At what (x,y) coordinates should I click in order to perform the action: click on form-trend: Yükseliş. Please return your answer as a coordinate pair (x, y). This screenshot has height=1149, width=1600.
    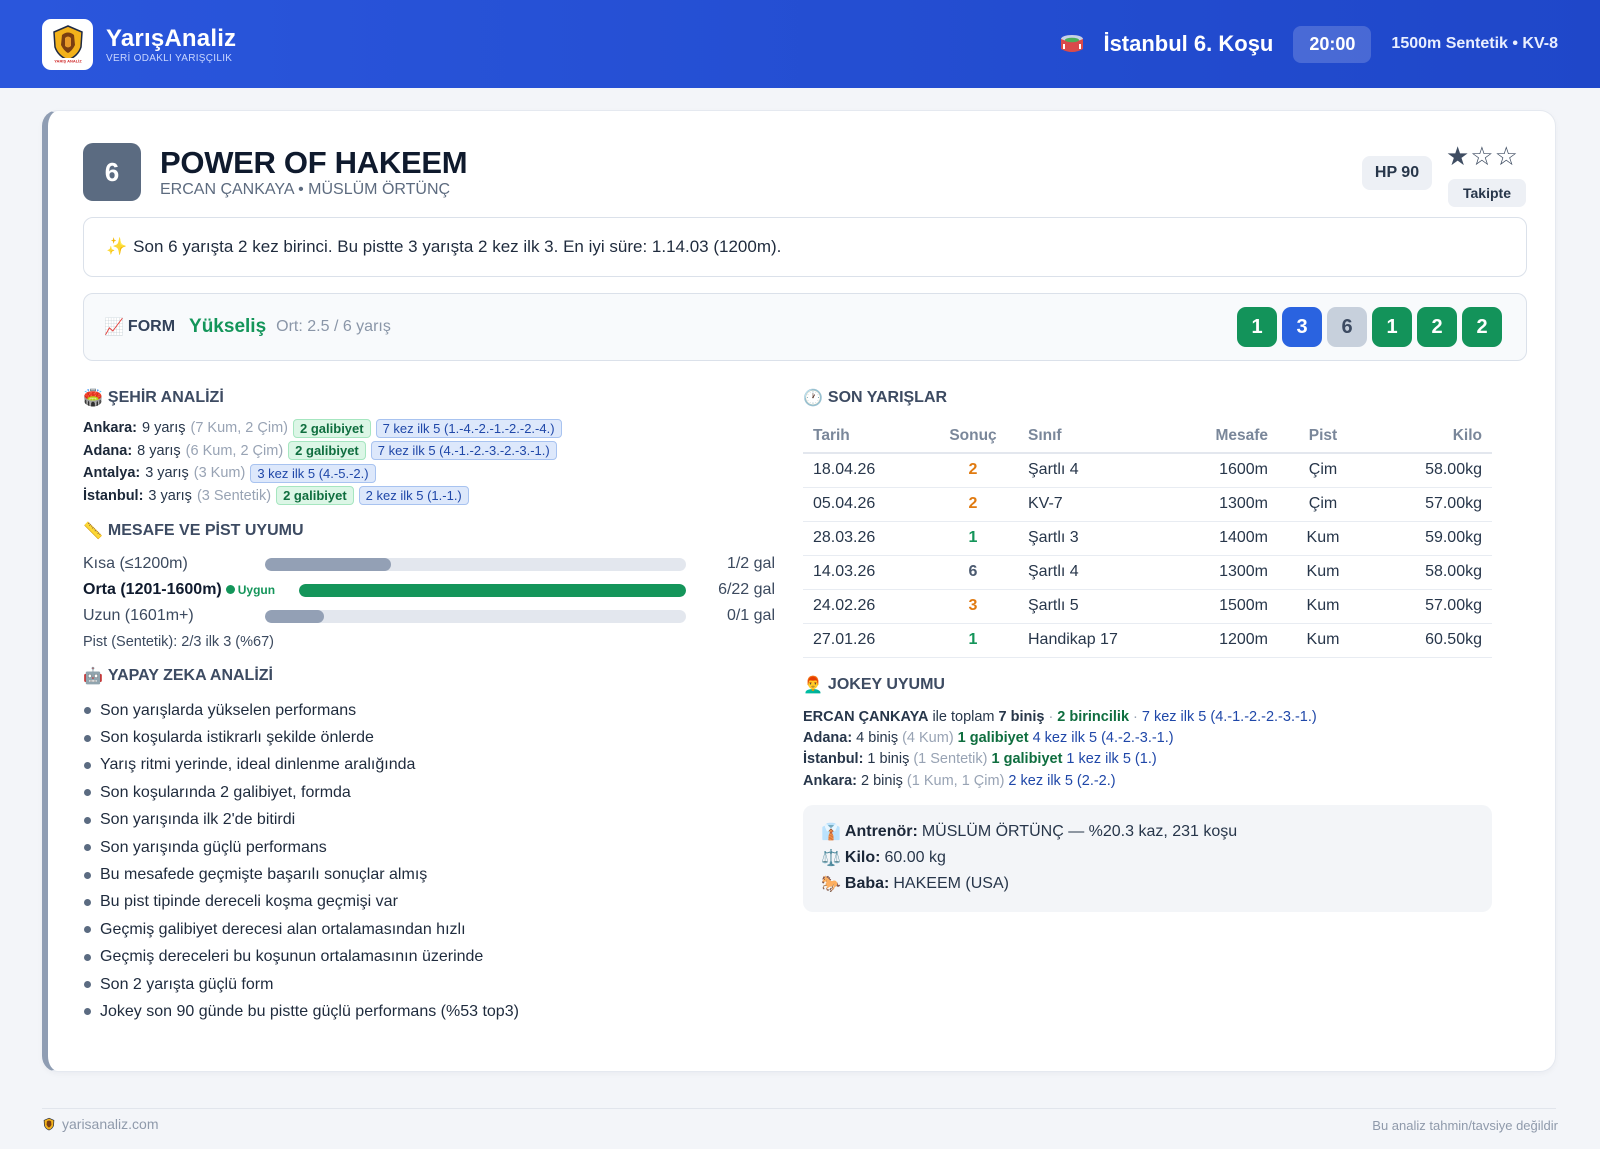
    Looking at the image, I should click on (228, 326).